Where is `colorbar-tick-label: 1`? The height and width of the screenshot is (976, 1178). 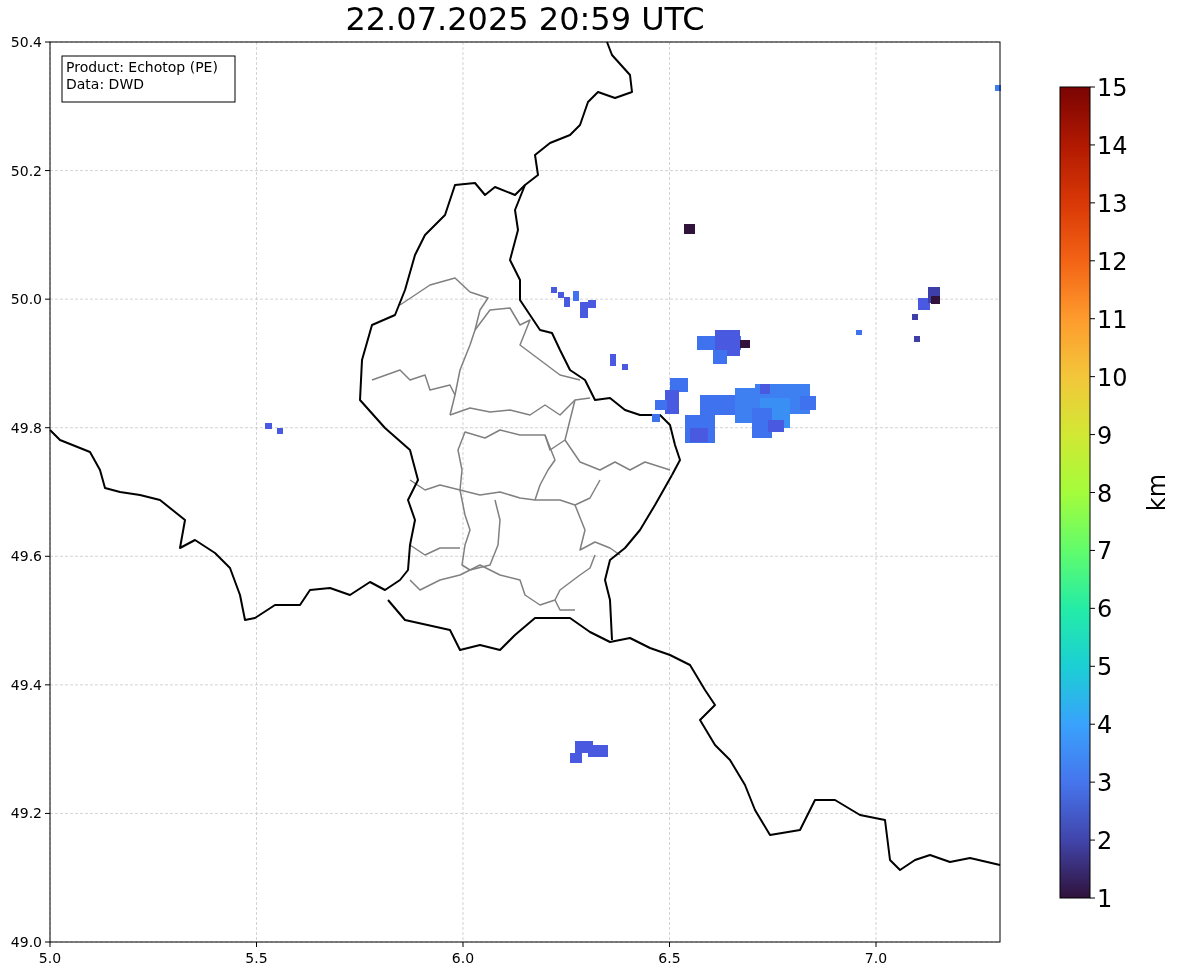
colorbar-tick-label: 1 is located at coordinates (1105, 899).